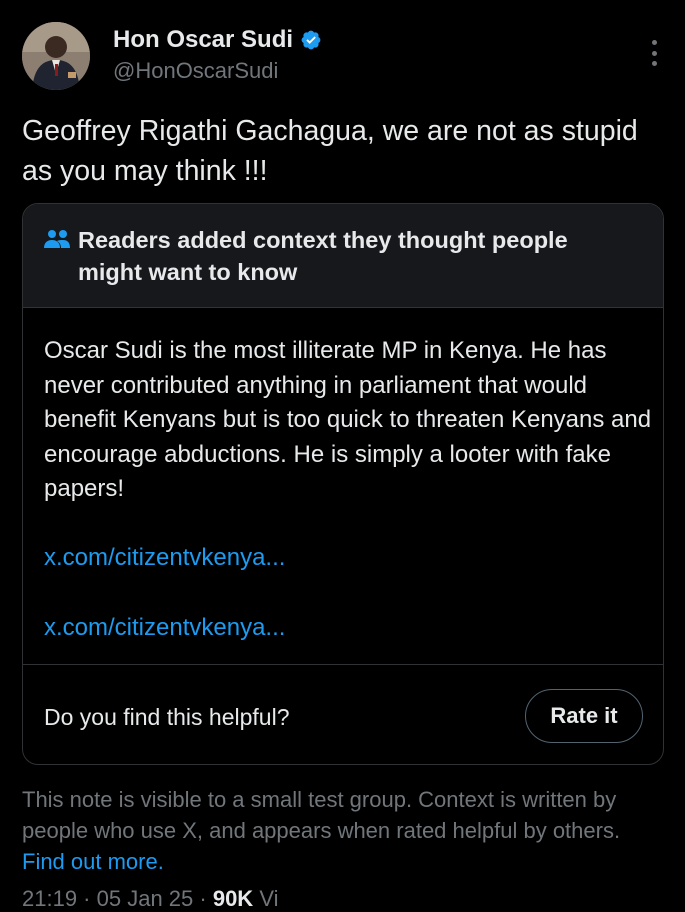  What do you see at coordinates (233, 898) in the screenshot?
I see `view-count: 90K` at bounding box center [233, 898].